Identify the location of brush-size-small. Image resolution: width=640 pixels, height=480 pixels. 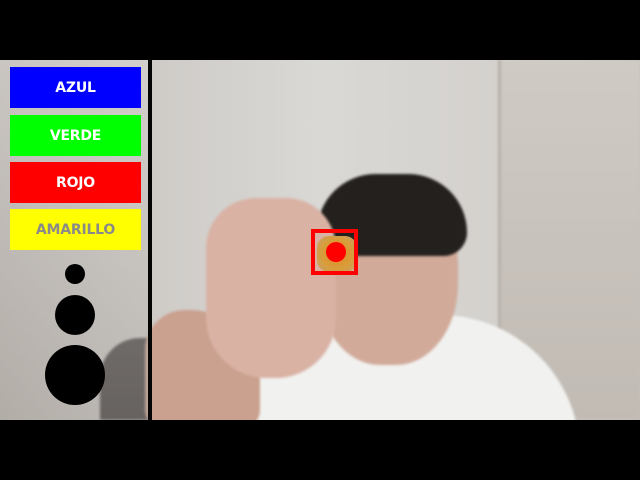
(75, 274).